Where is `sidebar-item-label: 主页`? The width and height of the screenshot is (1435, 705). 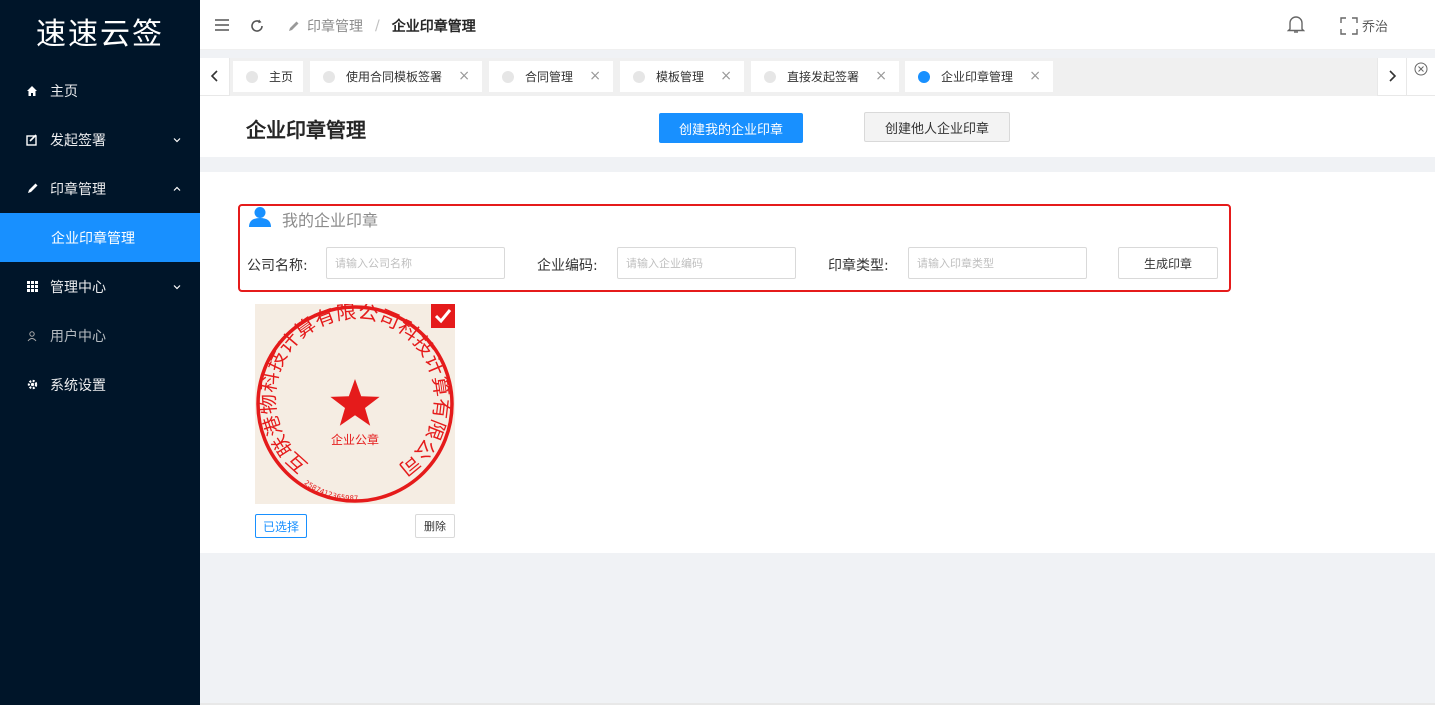 sidebar-item-label: 主页 is located at coordinates (64, 91).